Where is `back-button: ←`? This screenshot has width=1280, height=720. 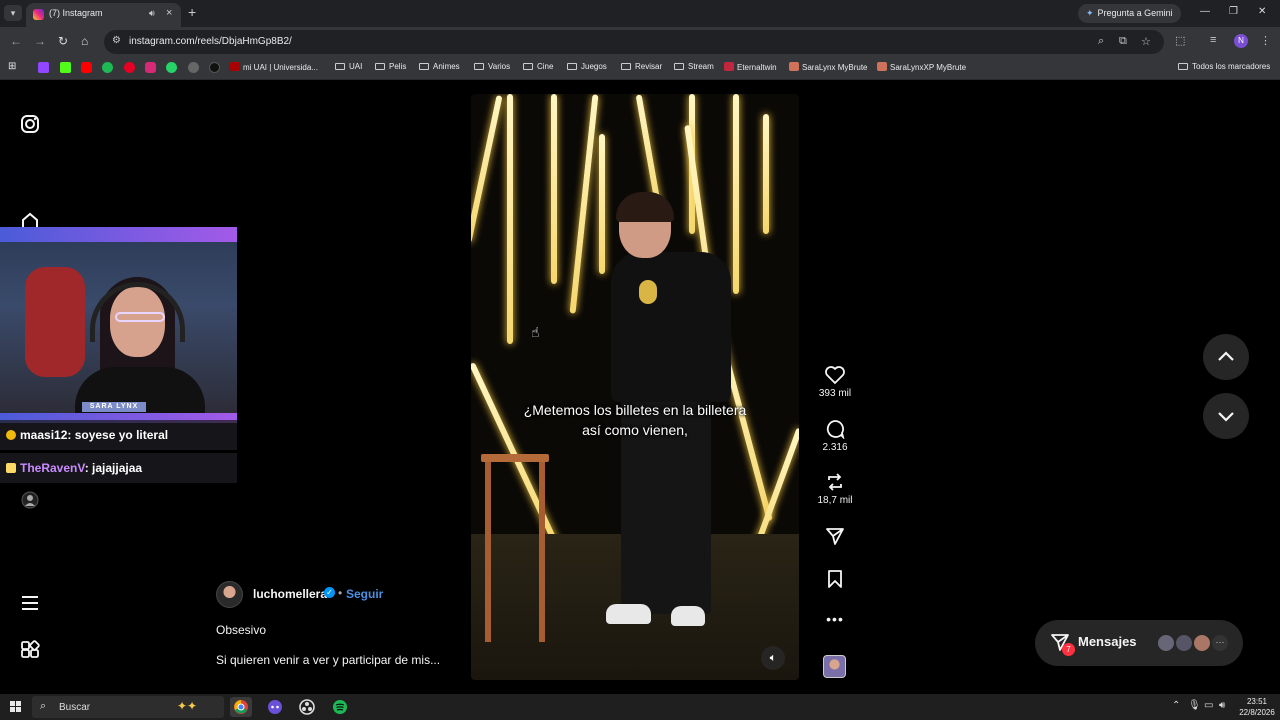
back-button: ← is located at coordinates (16, 41).